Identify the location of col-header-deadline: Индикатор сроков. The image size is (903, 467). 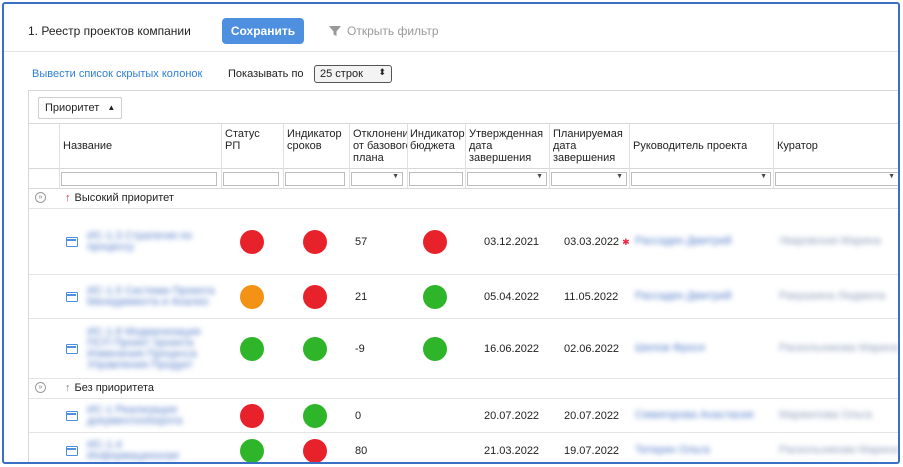
(314, 140).